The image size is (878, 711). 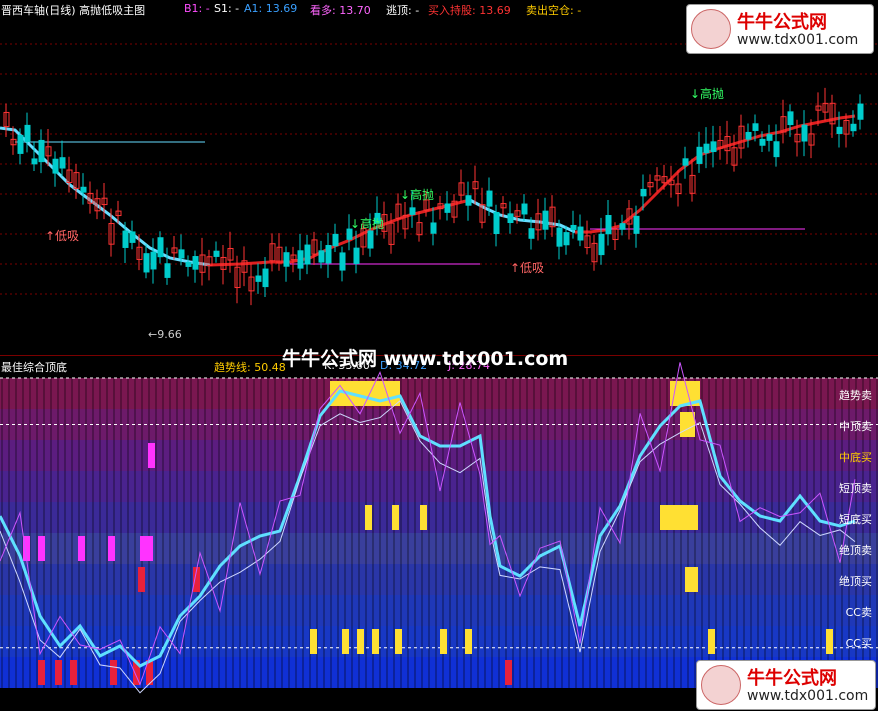 What do you see at coordinates (858, 643) in the screenshot?
I see `band-label: CC买` at bounding box center [858, 643].